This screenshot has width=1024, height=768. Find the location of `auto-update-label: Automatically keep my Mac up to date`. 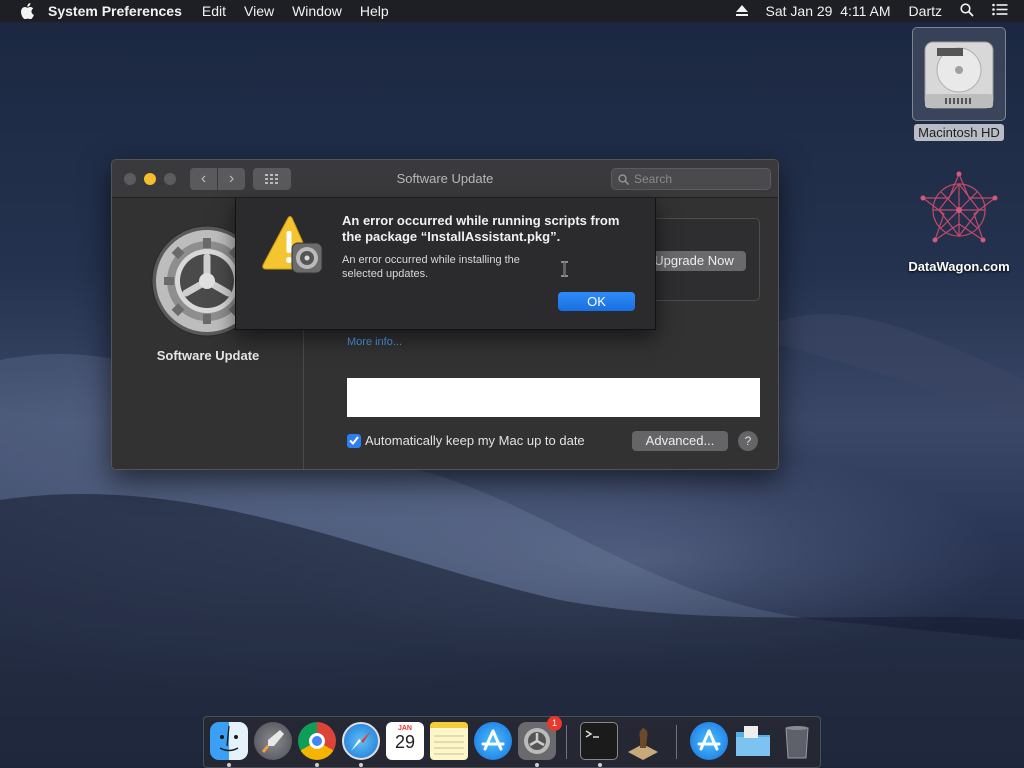

auto-update-label: Automatically keep my Mac up to date is located at coordinates (475, 440).